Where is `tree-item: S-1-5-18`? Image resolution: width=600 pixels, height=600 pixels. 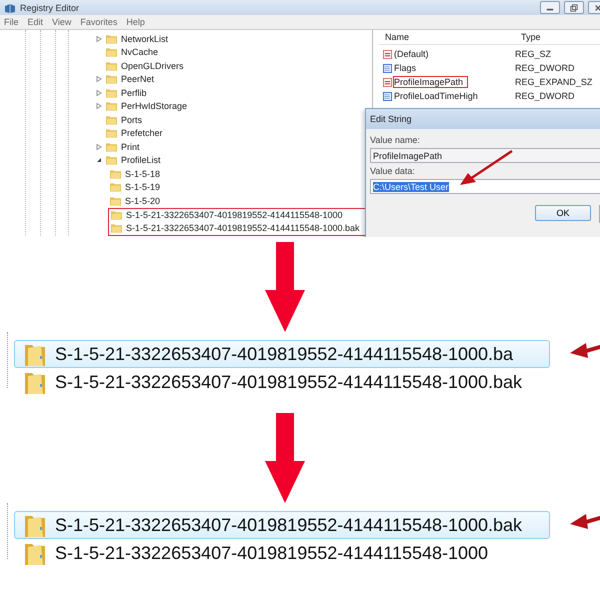
tree-item: S-1-5-18 is located at coordinates (142, 173).